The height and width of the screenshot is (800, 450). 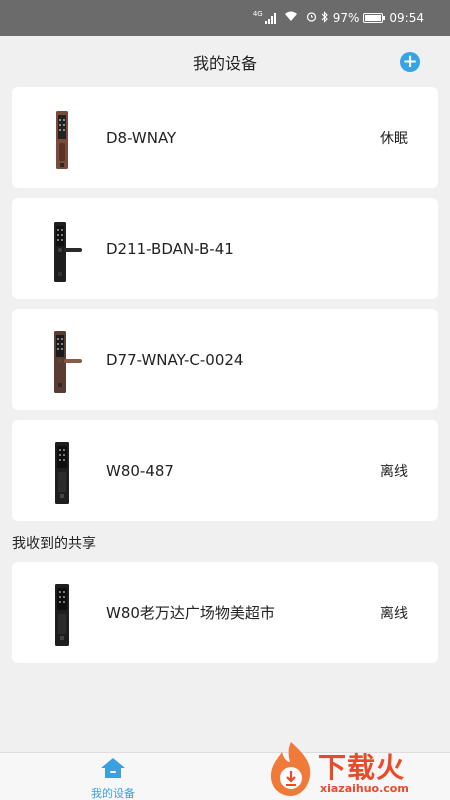 What do you see at coordinates (394, 138) in the screenshot?
I see `device-status: 休眠` at bounding box center [394, 138].